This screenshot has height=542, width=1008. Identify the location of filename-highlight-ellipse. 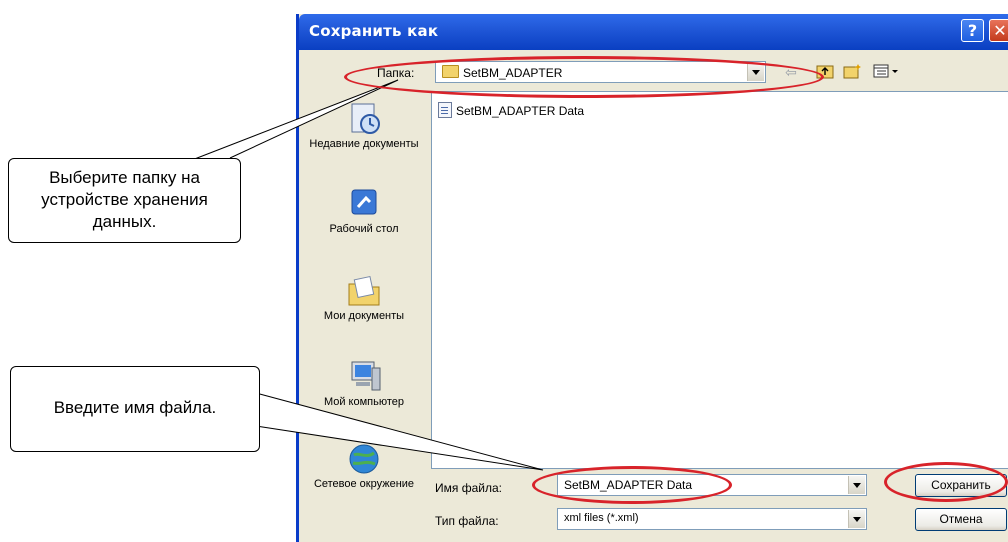
(632, 485).